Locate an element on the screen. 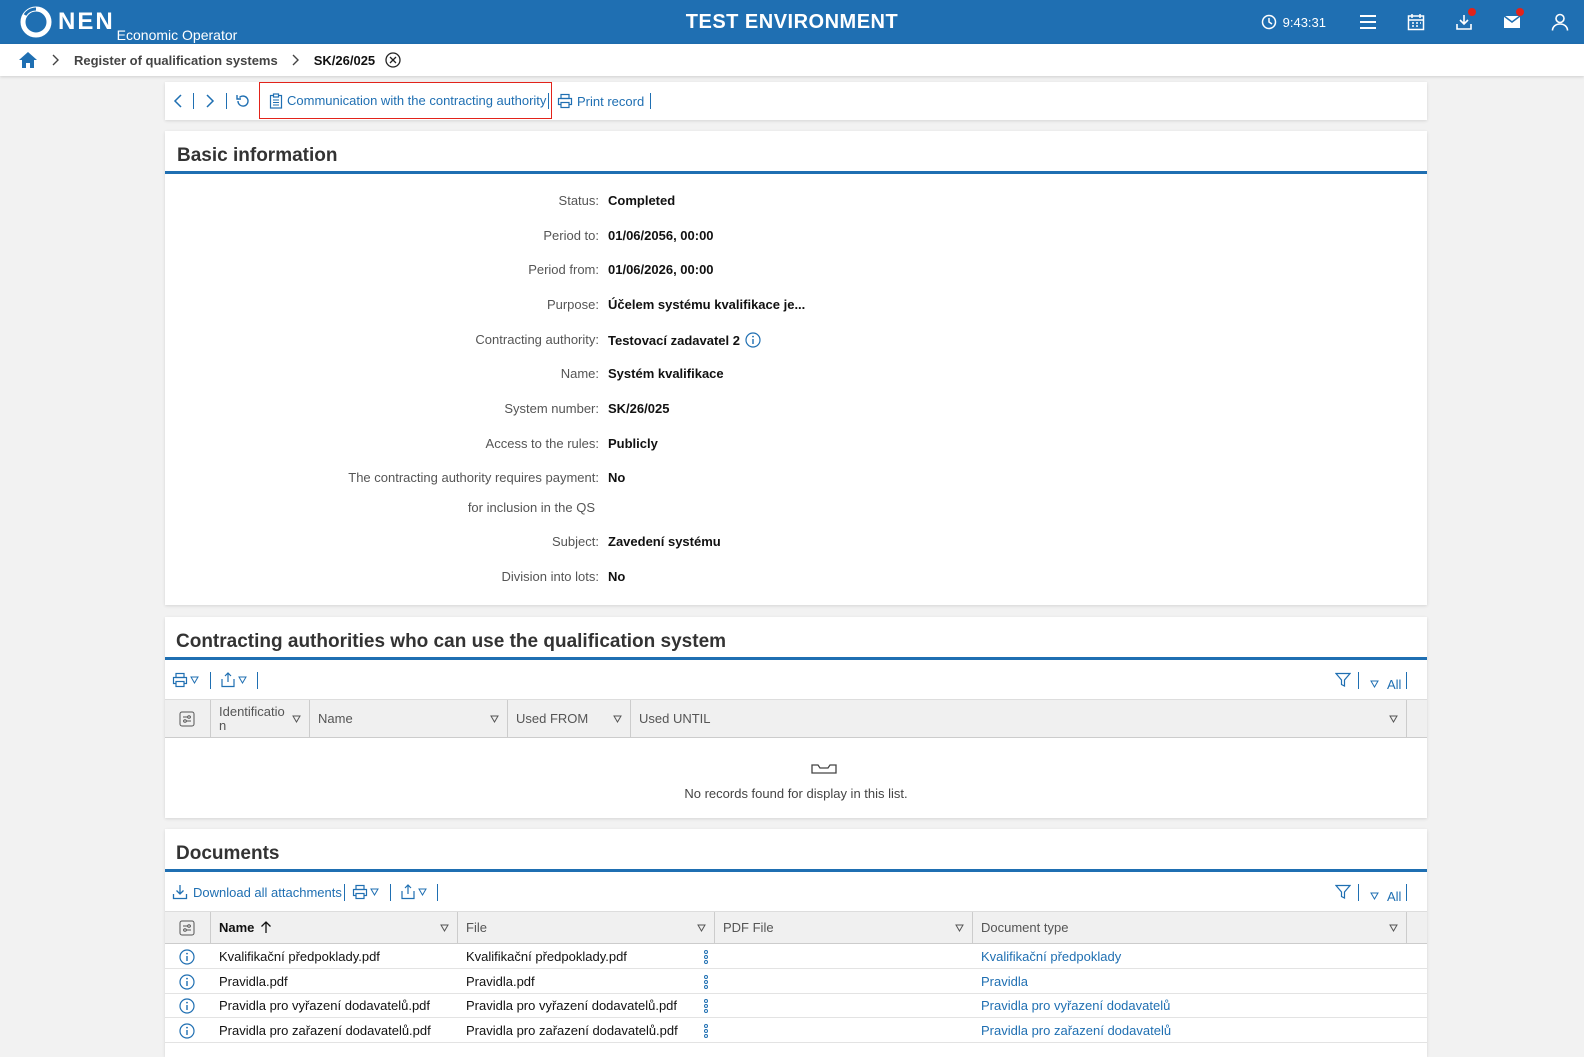 This screenshot has width=1584, height=1057. column-name: Name is located at coordinates (409, 718).